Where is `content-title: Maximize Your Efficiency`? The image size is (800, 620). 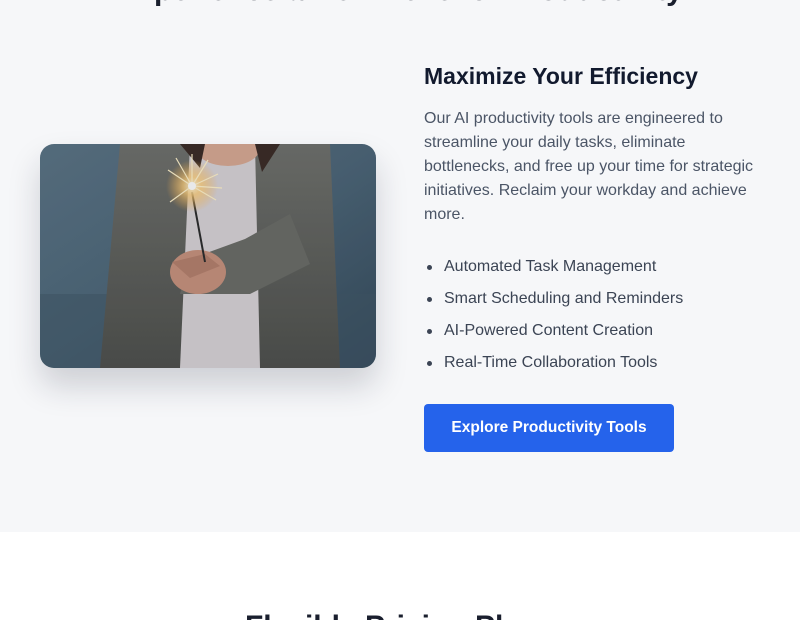
content-title: Maximize Your Efficiency is located at coordinates (561, 76).